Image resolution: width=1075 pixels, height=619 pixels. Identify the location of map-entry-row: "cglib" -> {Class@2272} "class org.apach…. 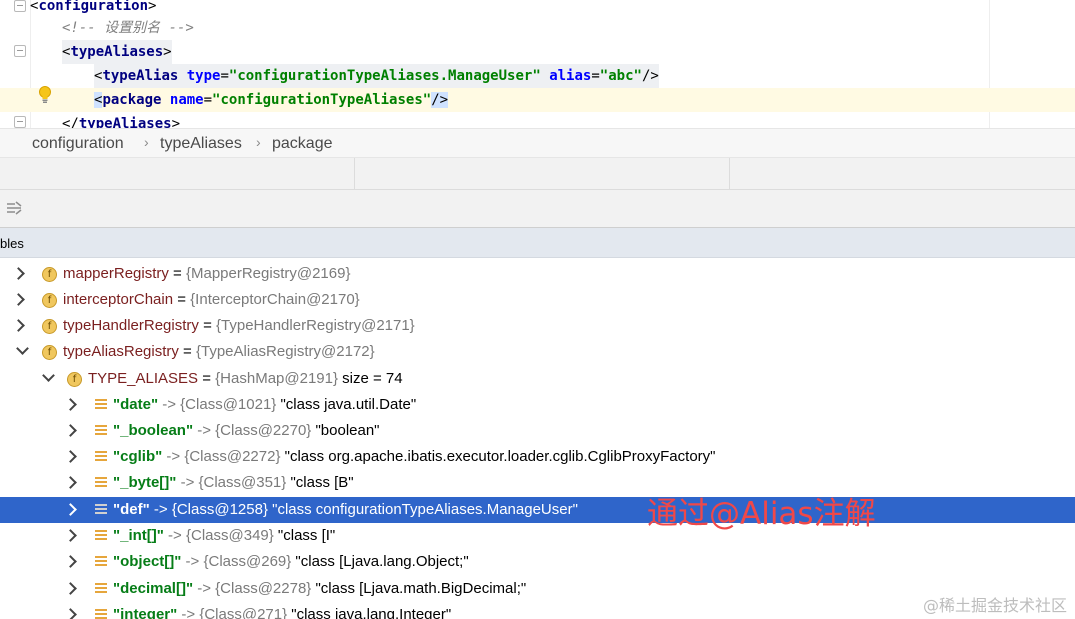
(537, 457).